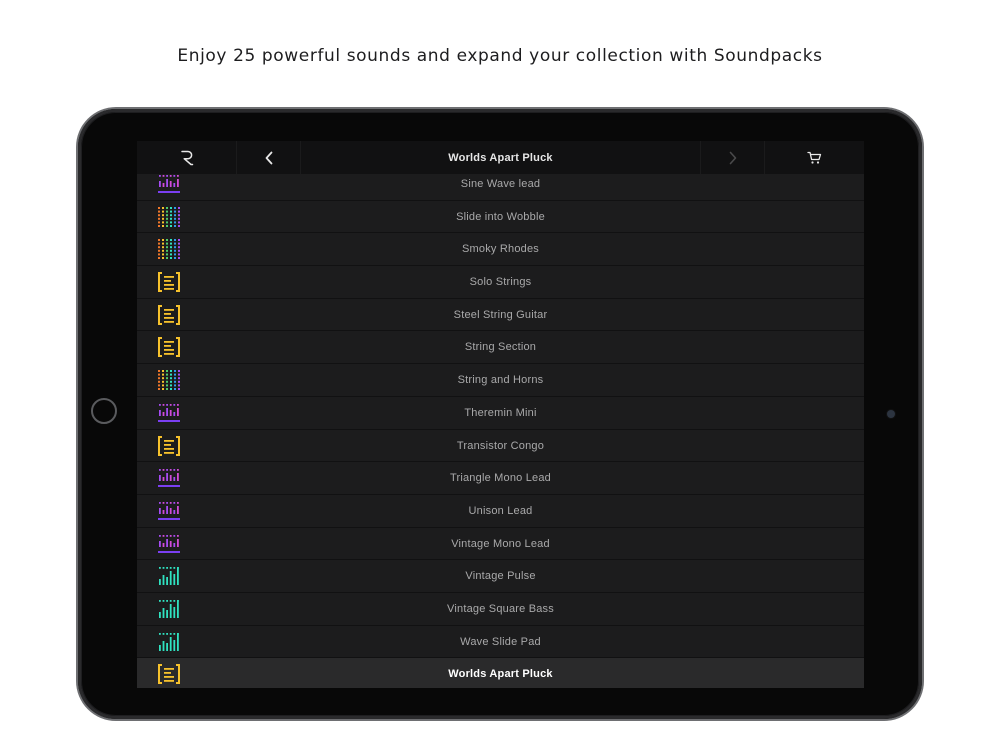 Image resolution: width=1000 pixels, height=750 pixels. I want to click on list-item: Vintage Mono Lead, so click(500, 543).